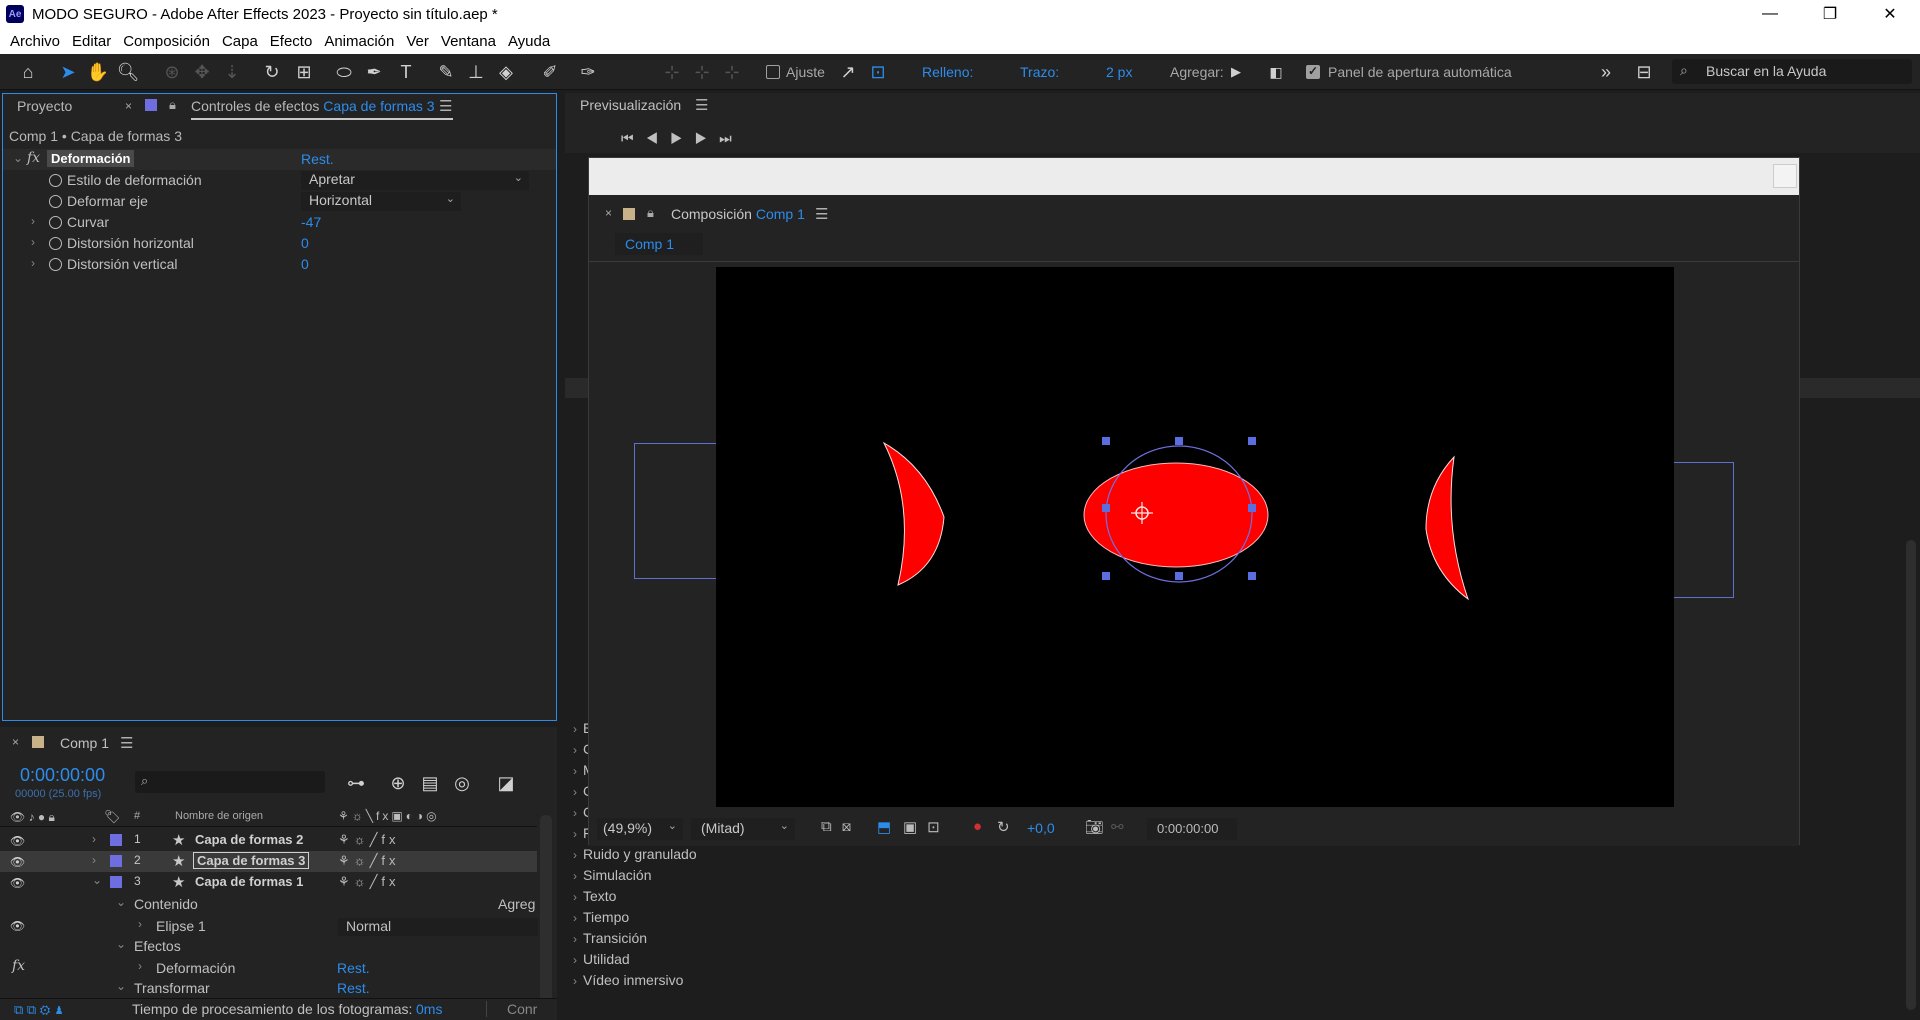 This screenshot has height=1020, width=1920. Describe the element at coordinates (650, 213) in the screenshot. I see `lock-icon: 🔒︎` at that location.